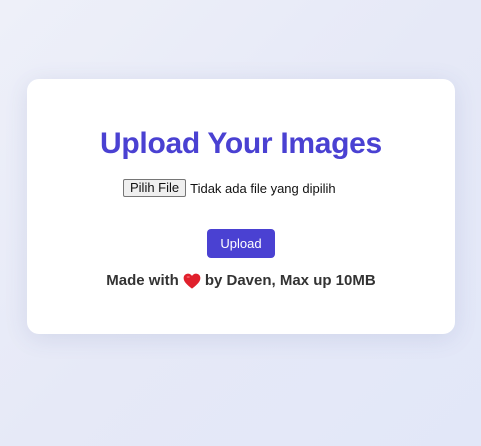  I want to click on footer-prefix: Made with, so click(142, 280).